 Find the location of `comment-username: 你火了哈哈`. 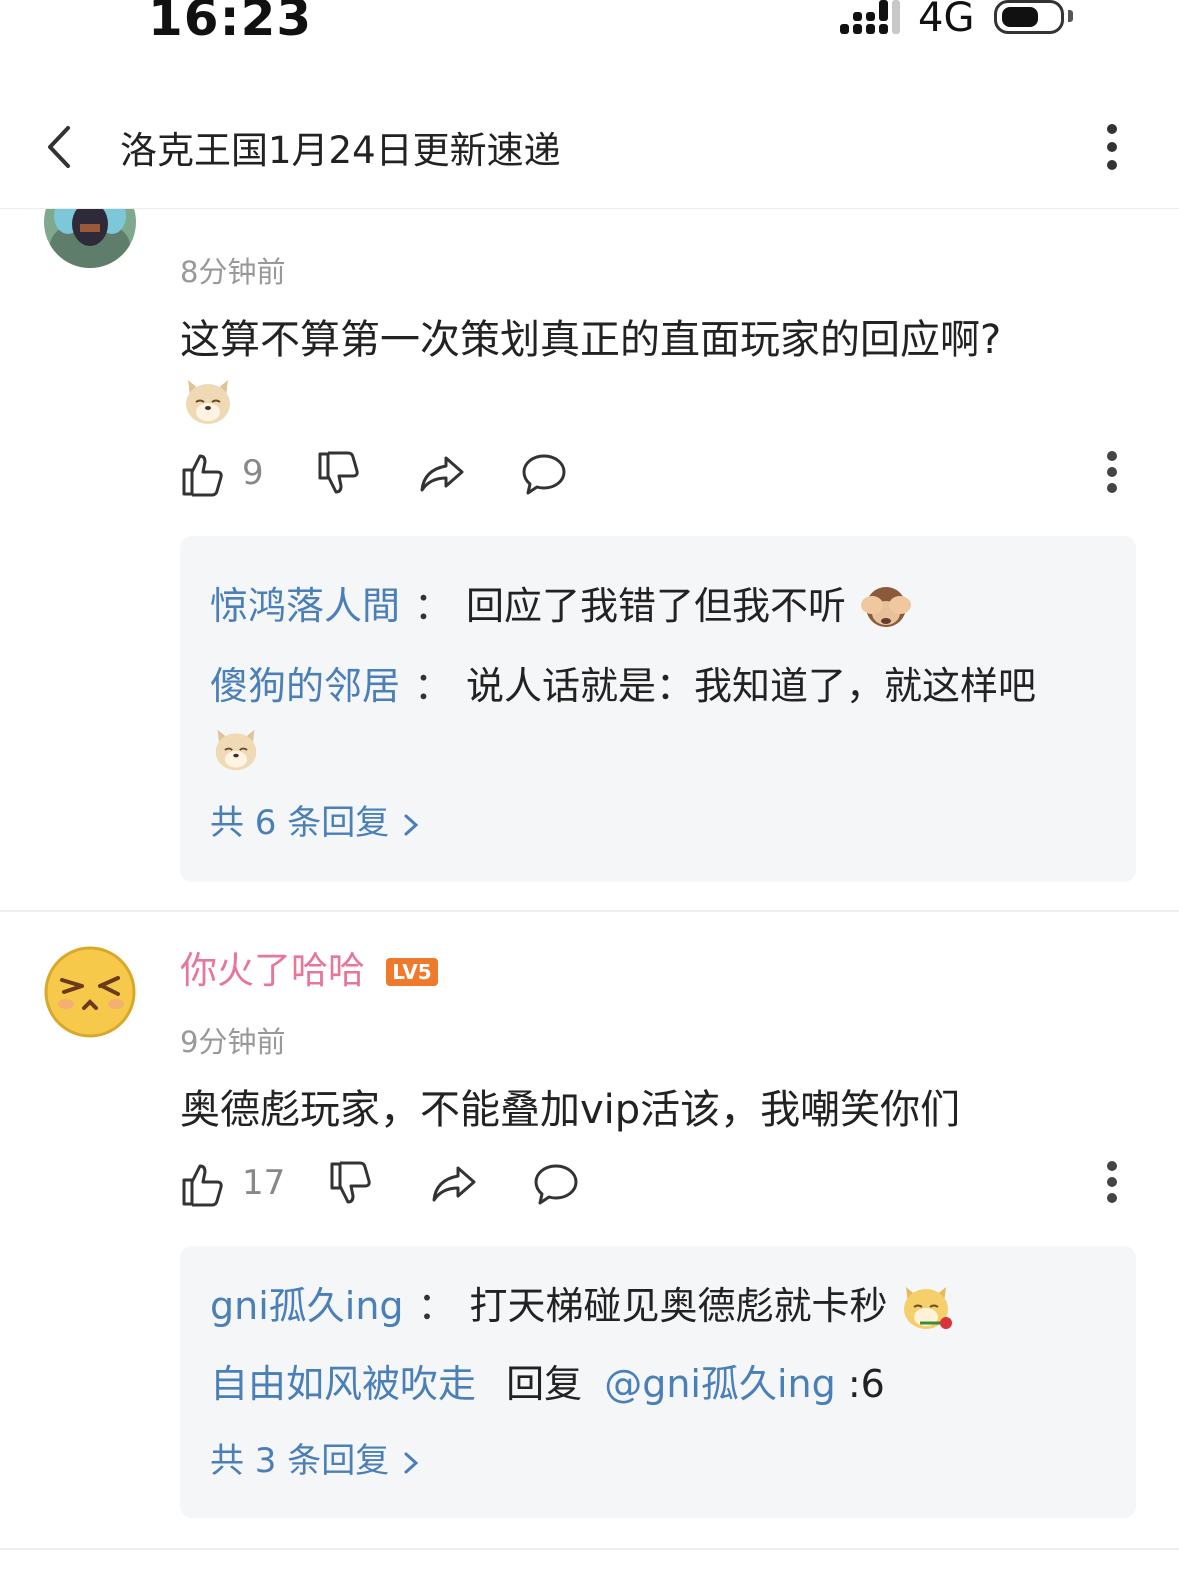

comment-username: 你火了哈哈 is located at coordinates (272, 971).